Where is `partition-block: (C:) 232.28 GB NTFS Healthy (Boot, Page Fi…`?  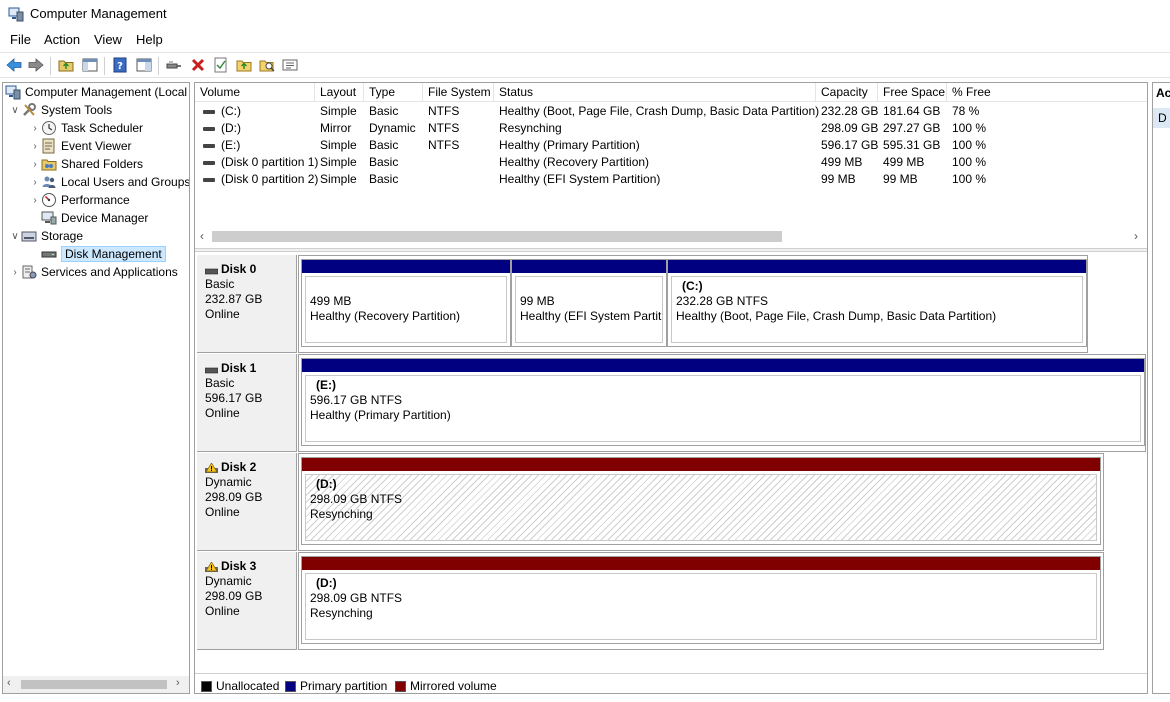 partition-block: (C:) 232.28 GB NTFS Healthy (Boot, Page Fi… is located at coordinates (877, 303).